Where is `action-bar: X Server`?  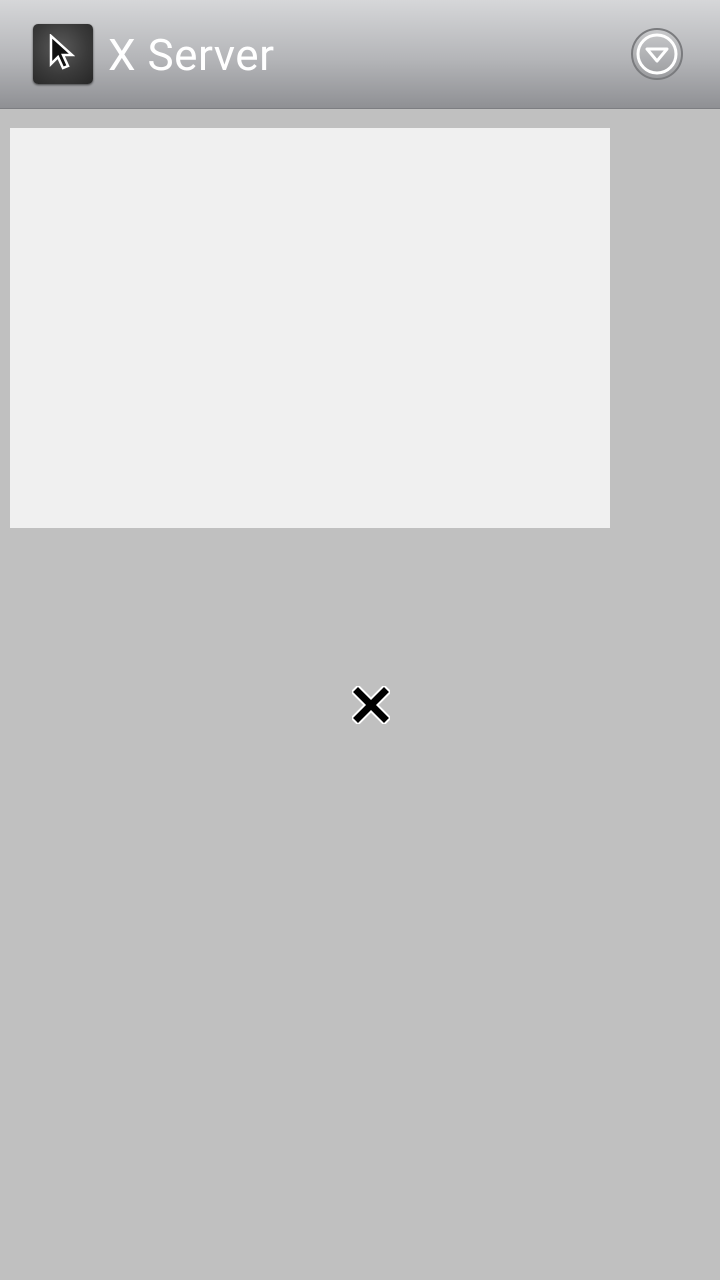
action-bar: X Server is located at coordinates (360, 54).